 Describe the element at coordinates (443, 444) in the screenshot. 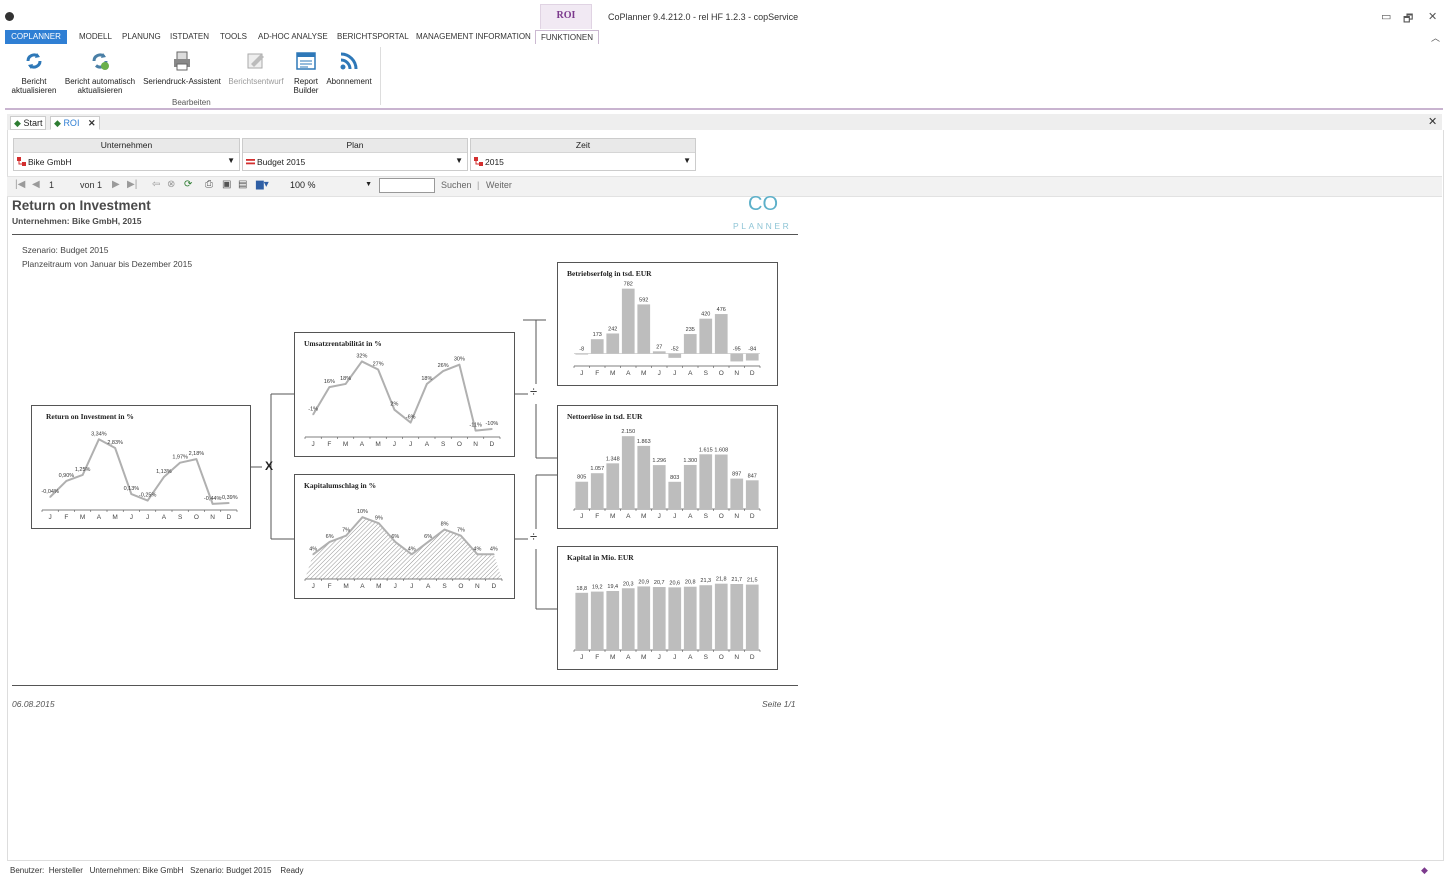

I see `x-tick-label: S` at that location.